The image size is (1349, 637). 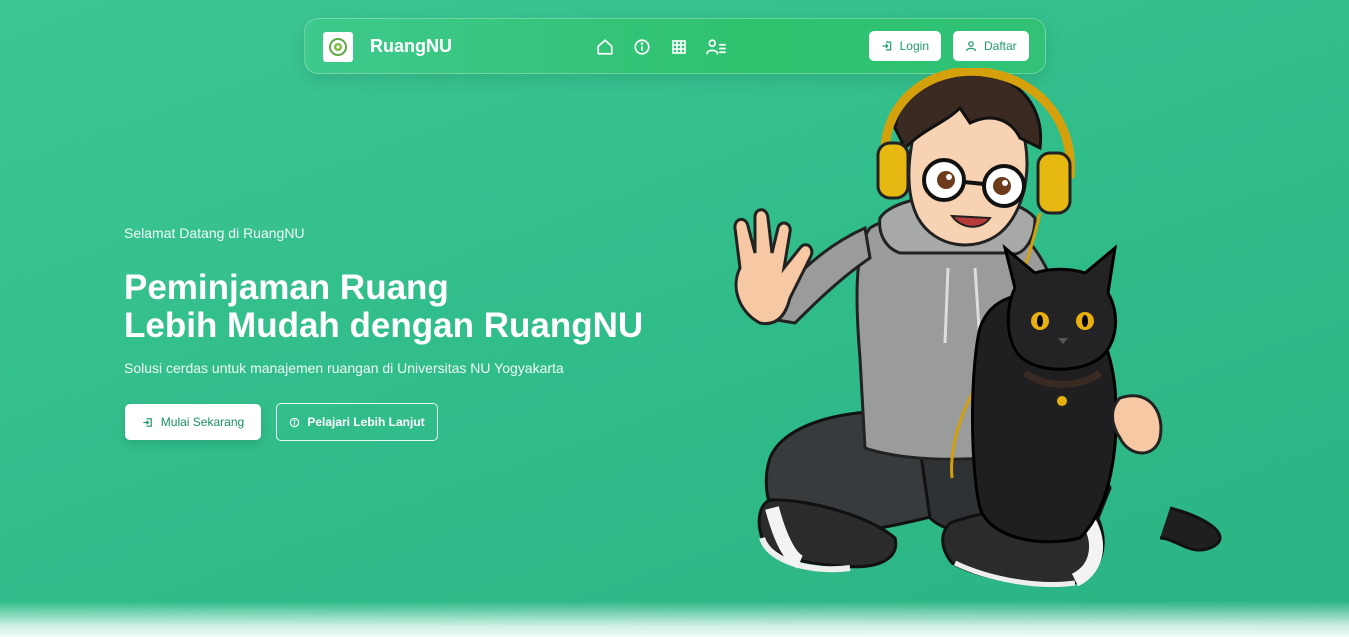 What do you see at coordinates (286, 287) in the screenshot?
I see `headline-line-1: Peminjaman Ruang` at bounding box center [286, 287].